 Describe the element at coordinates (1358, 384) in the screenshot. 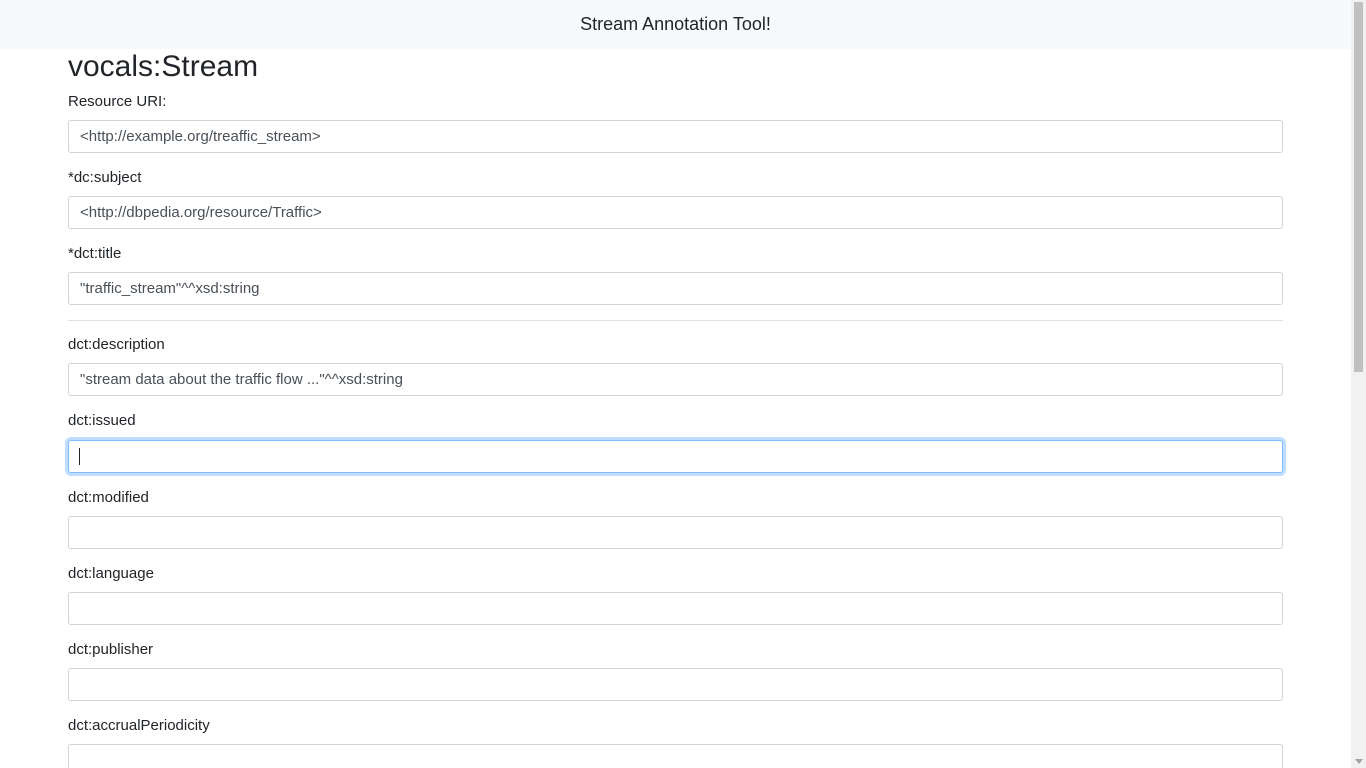

I see `vertical-scrollbar` at that location.